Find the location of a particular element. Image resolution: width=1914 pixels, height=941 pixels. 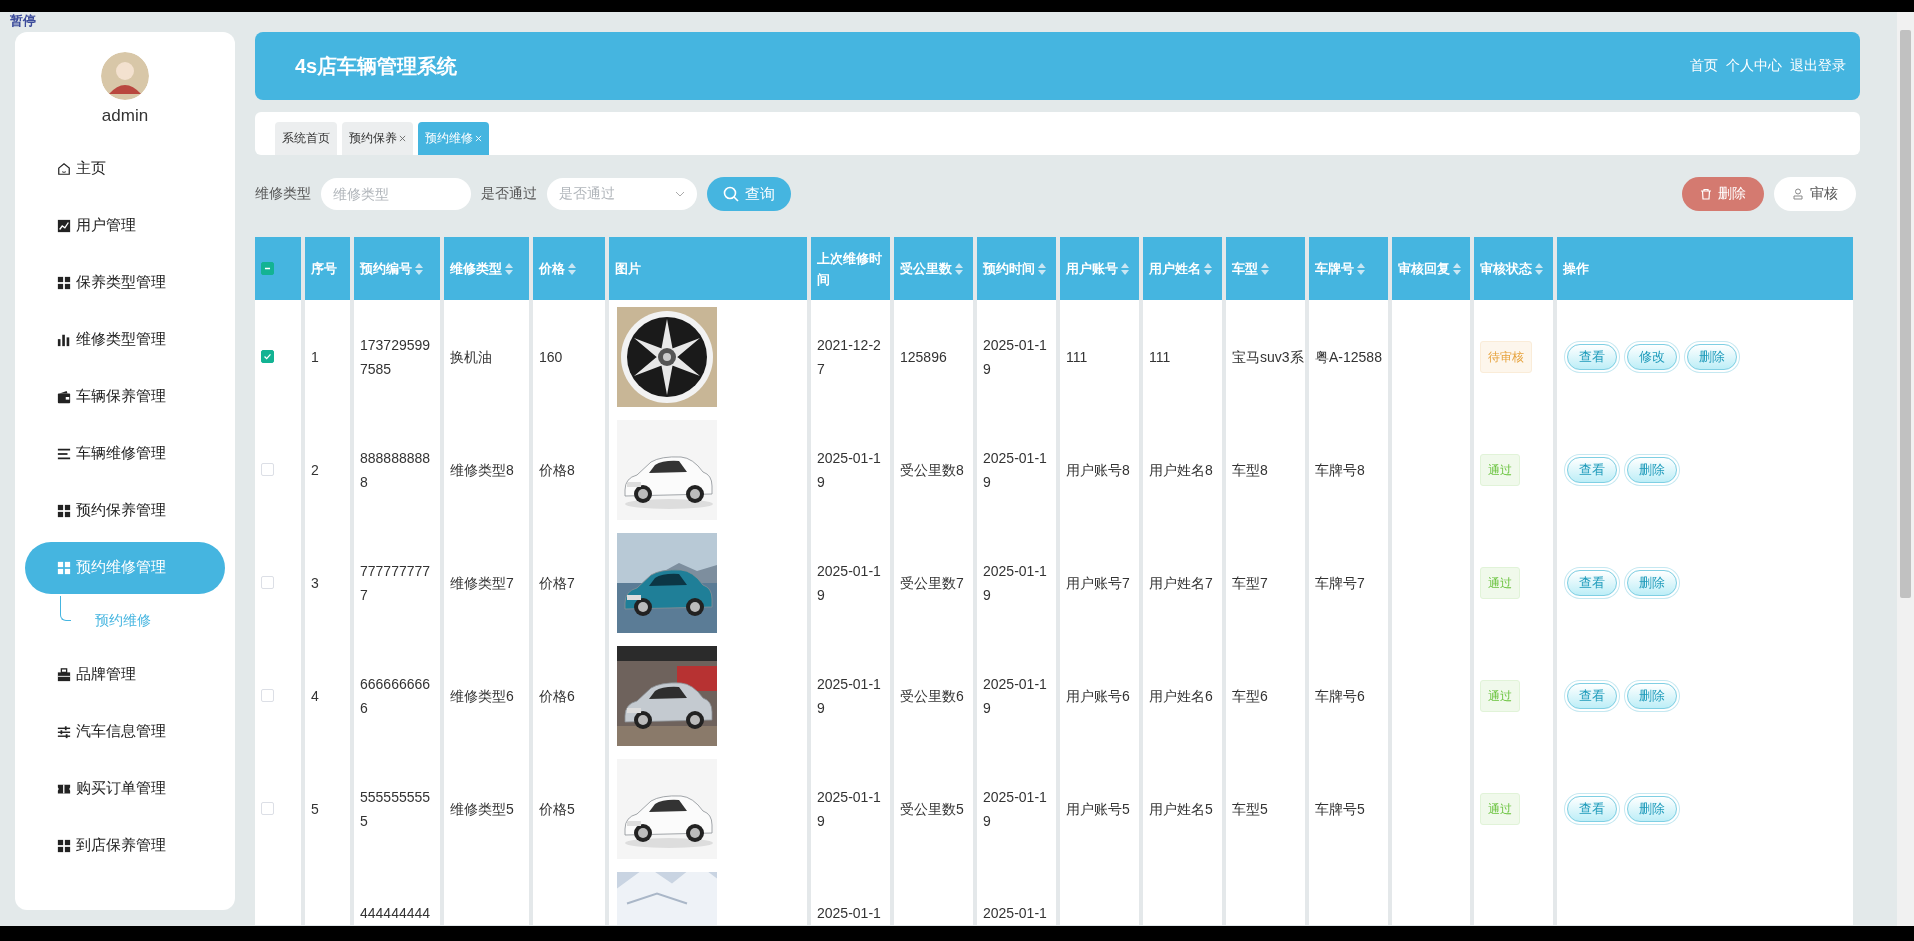

menu-item: 维修类型管理 is located at coordinates (125, 339).